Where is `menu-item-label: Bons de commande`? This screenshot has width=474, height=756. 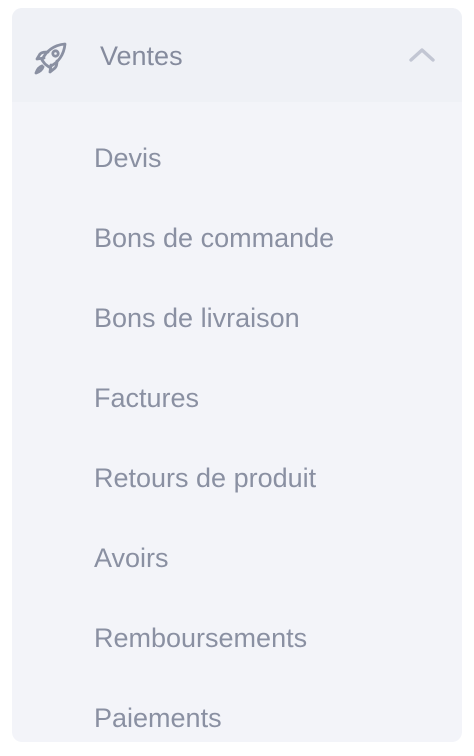 menu-item-label: Bons de commande is located at coordinates (214, 238).